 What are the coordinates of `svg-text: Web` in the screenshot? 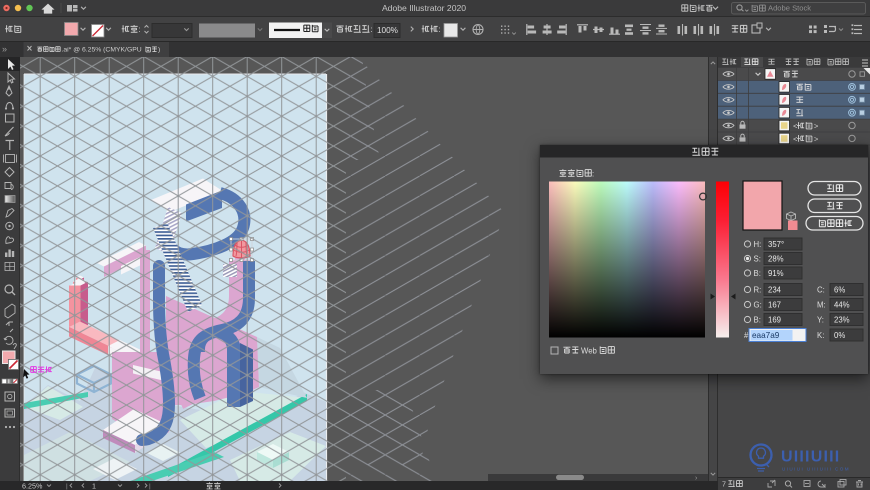 It's located at (589, 351).